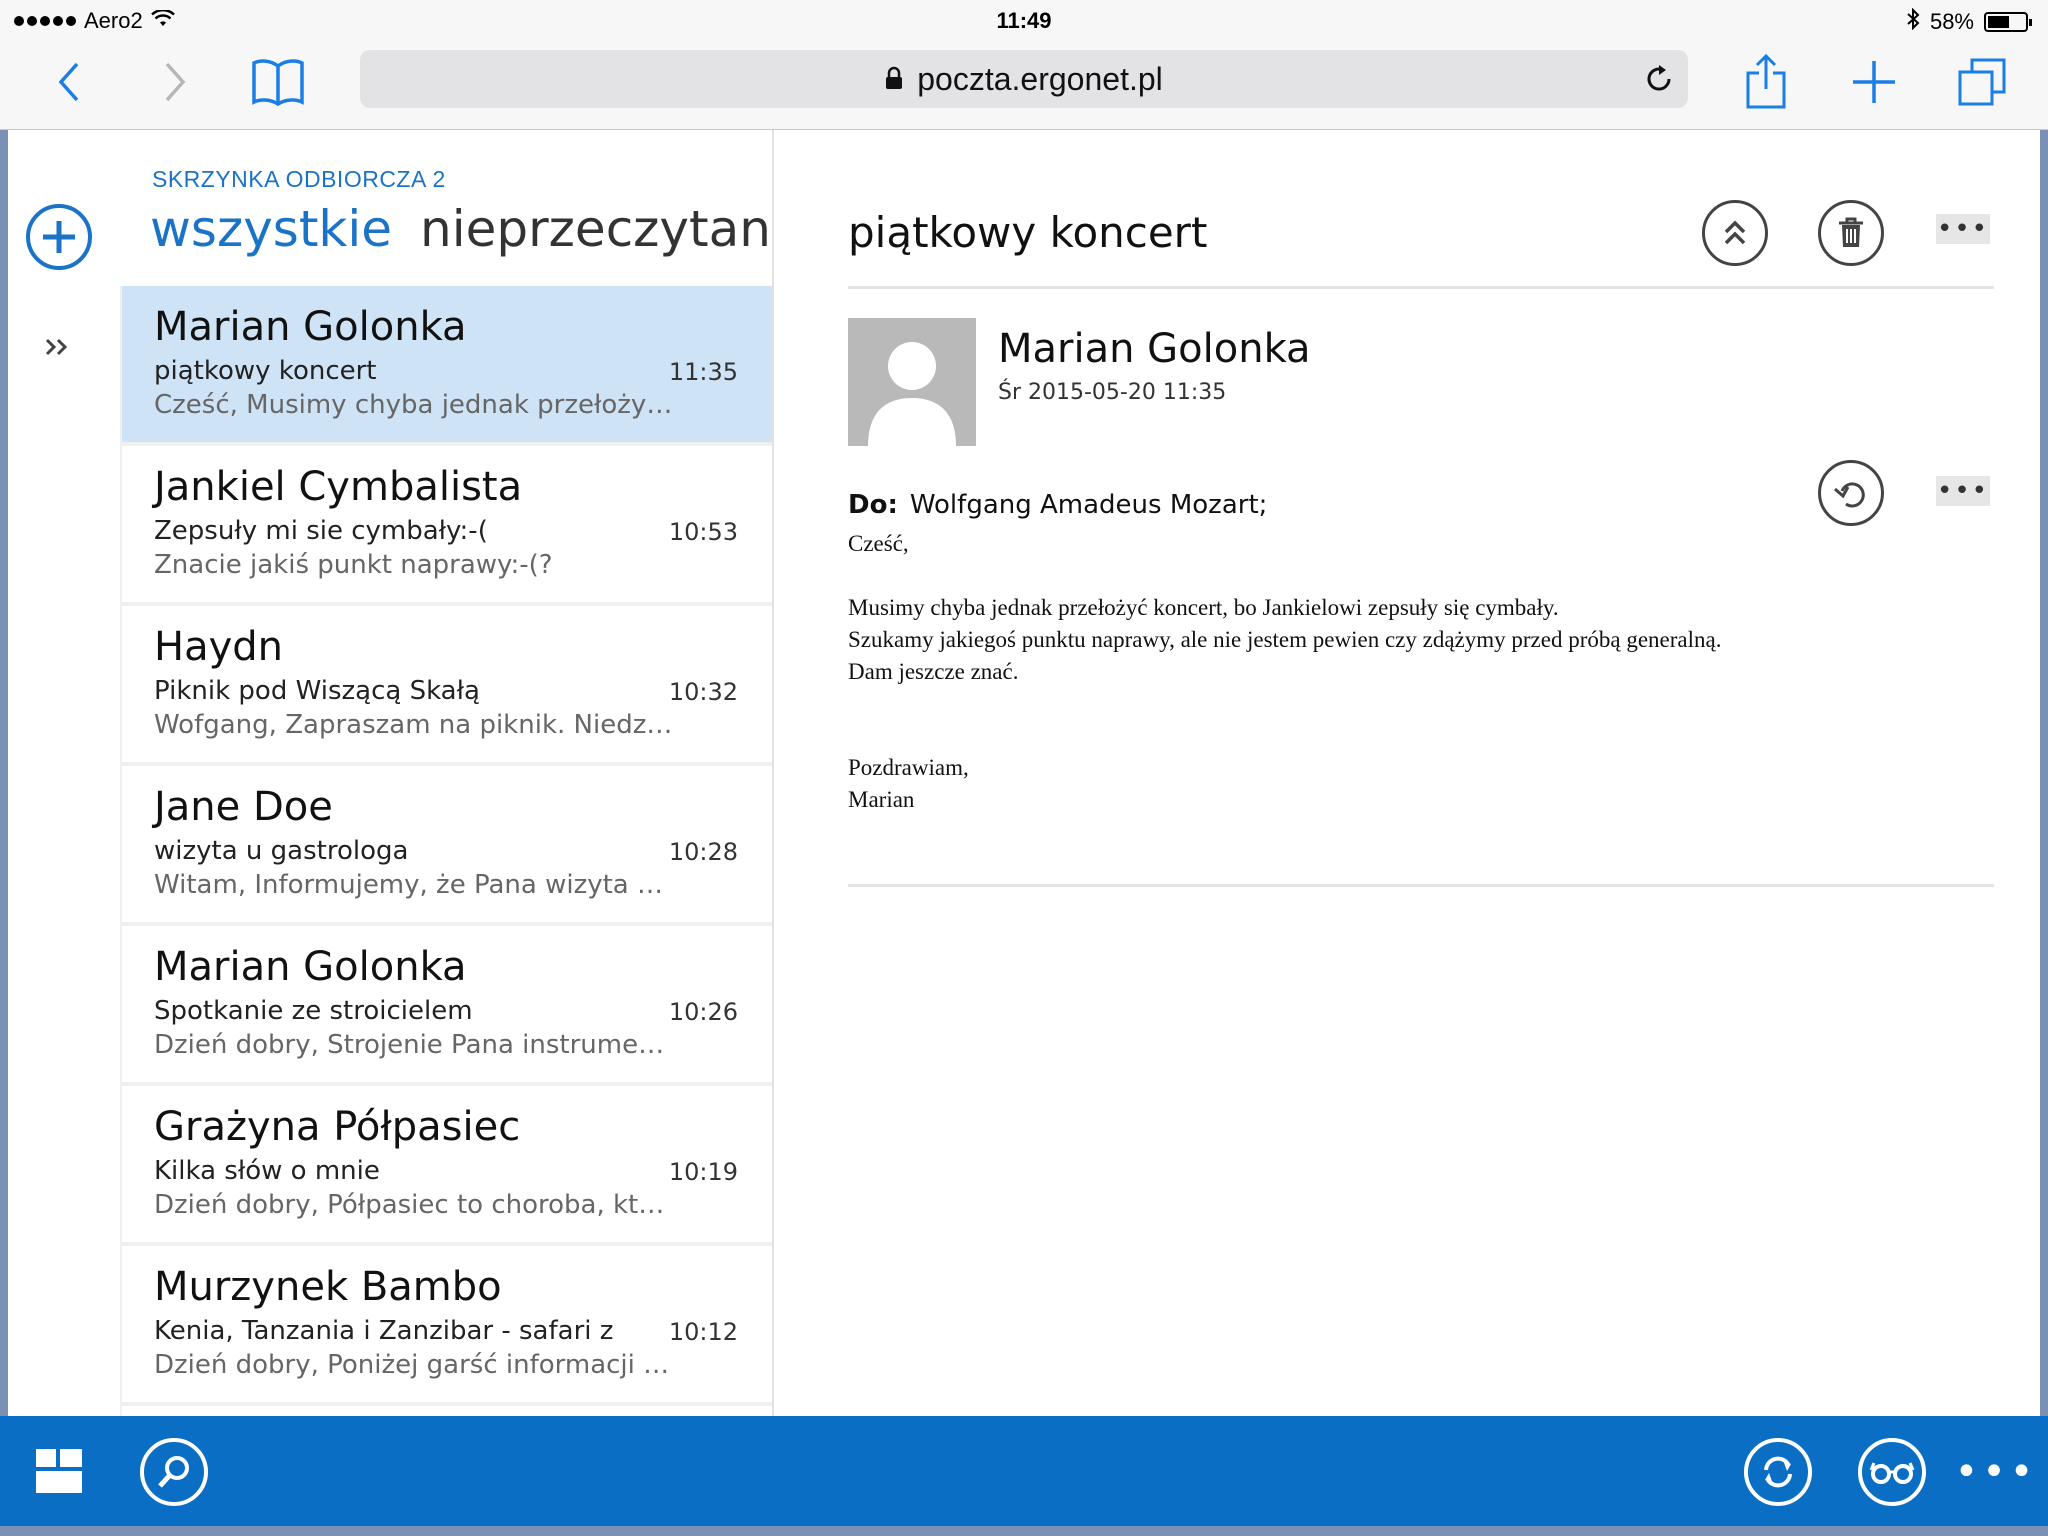  Describe the element at coordinates (1951, 21) in the screenshot. I see `battery-percent: 58%` at that location.